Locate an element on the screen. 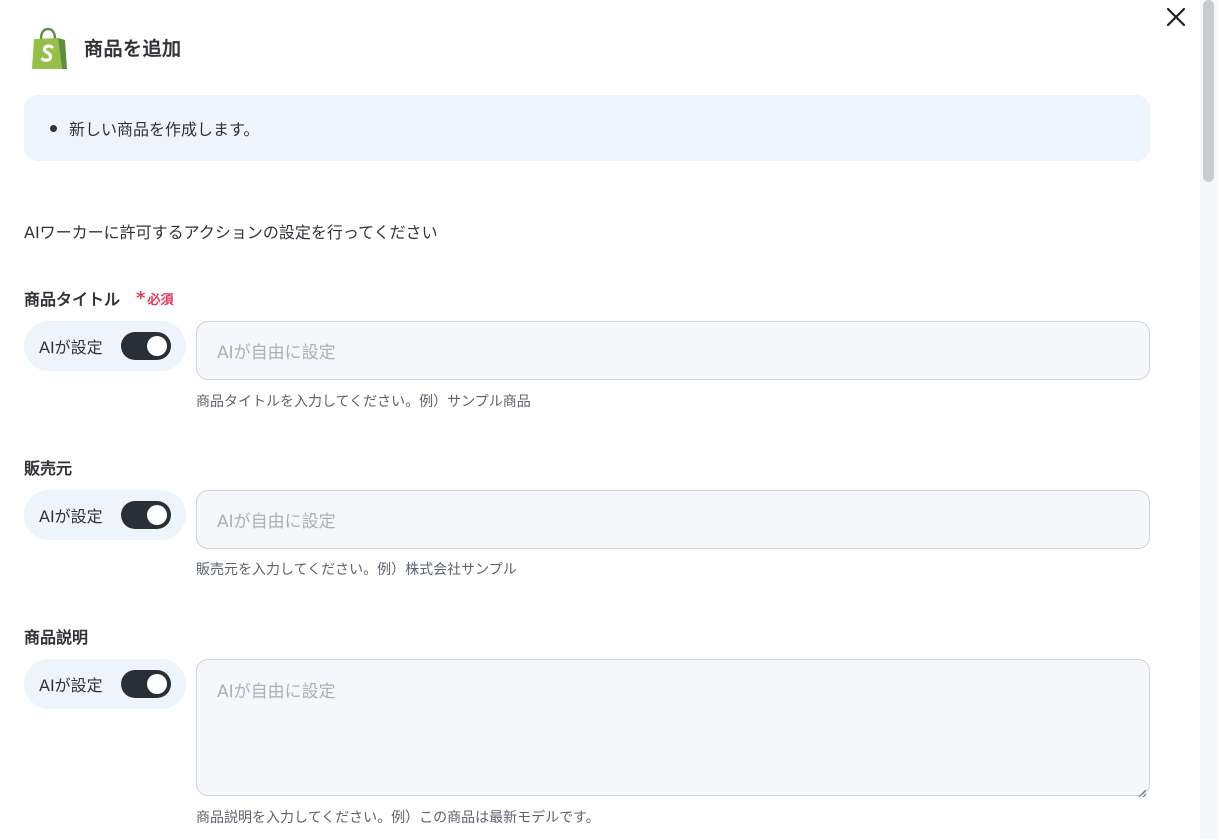  field-label-text: 商品説明 is located at coordinates (56, 637).